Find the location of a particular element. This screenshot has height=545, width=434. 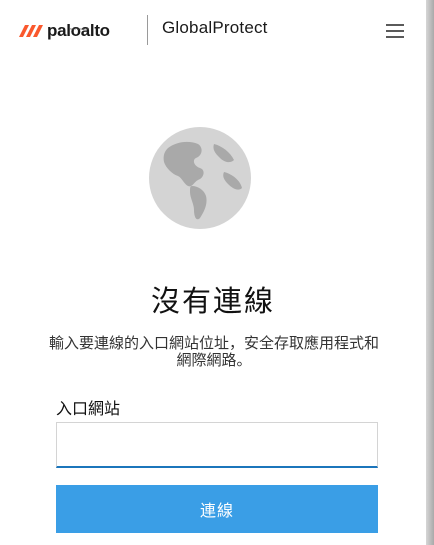

globe-icon is located at coordinates (200, 178).